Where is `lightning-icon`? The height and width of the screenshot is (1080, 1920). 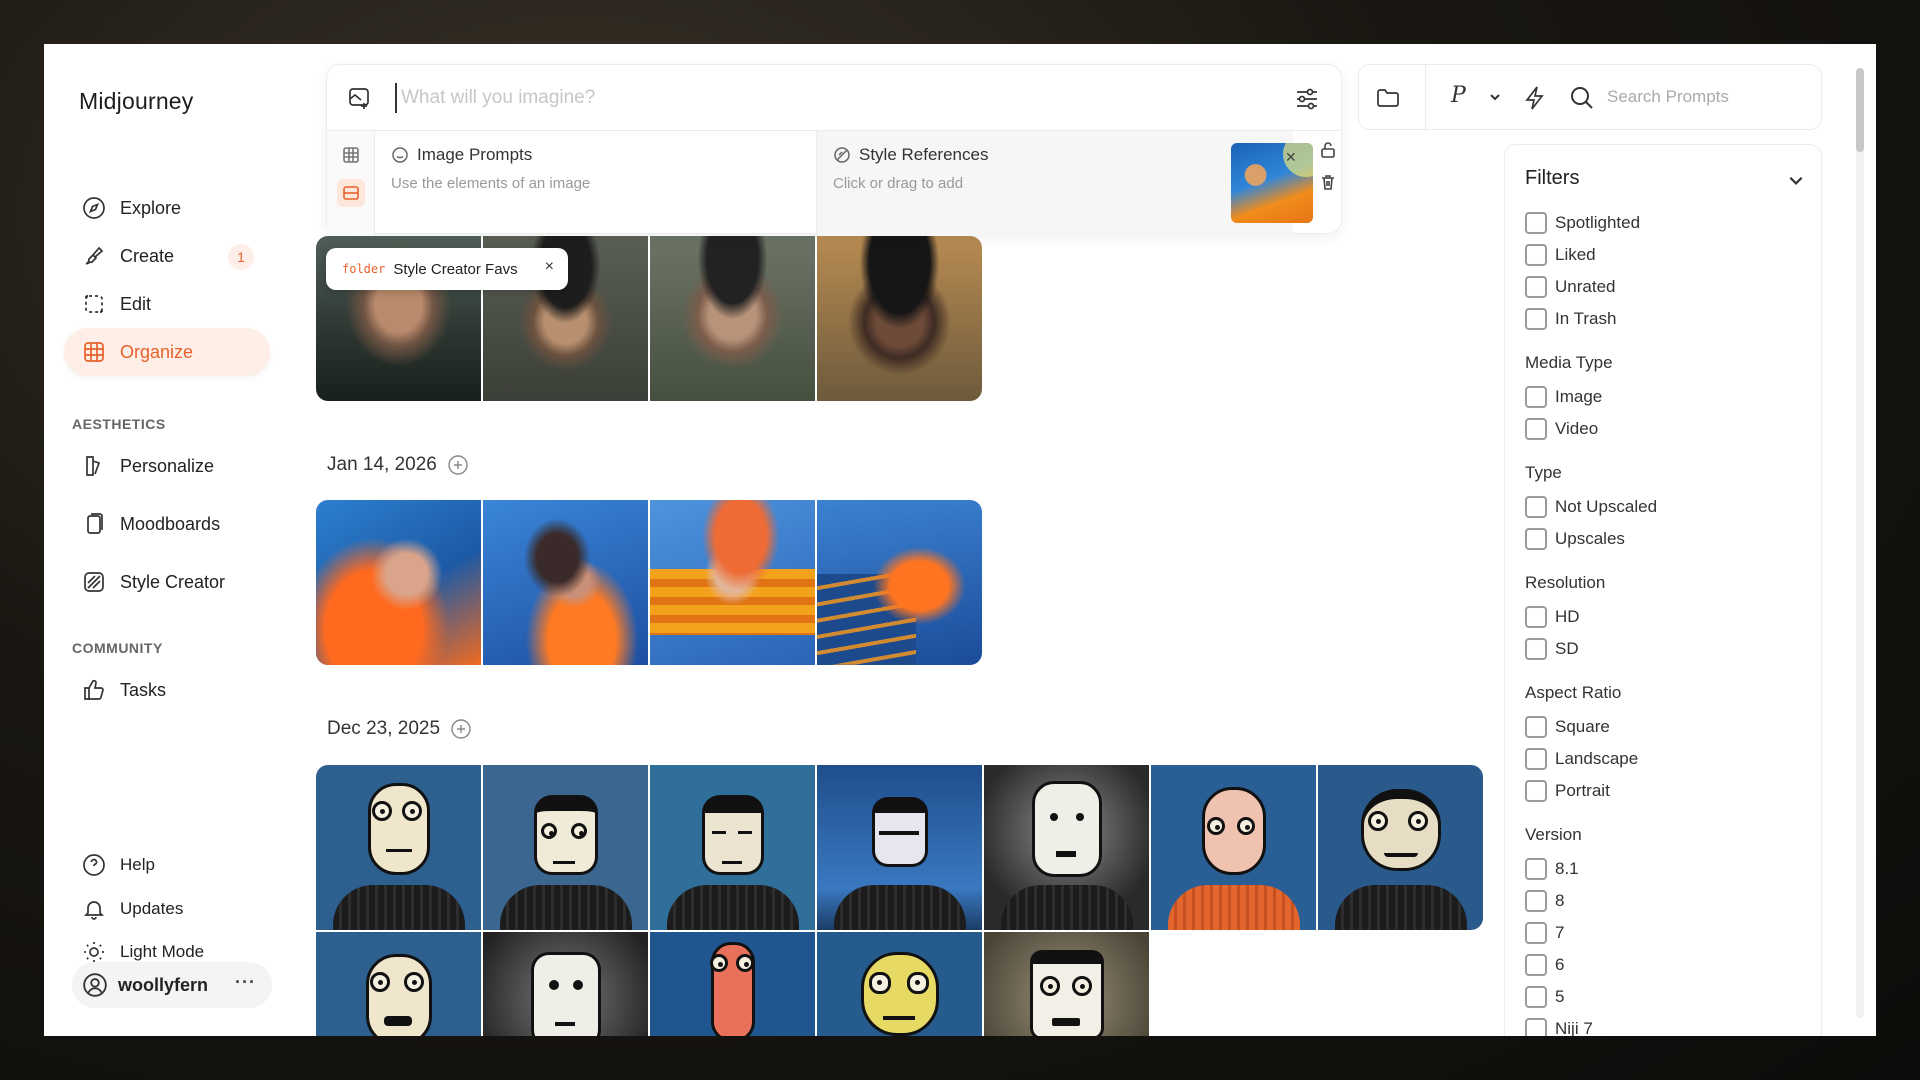
lightning-icon is located at coordinates (1535, 100).